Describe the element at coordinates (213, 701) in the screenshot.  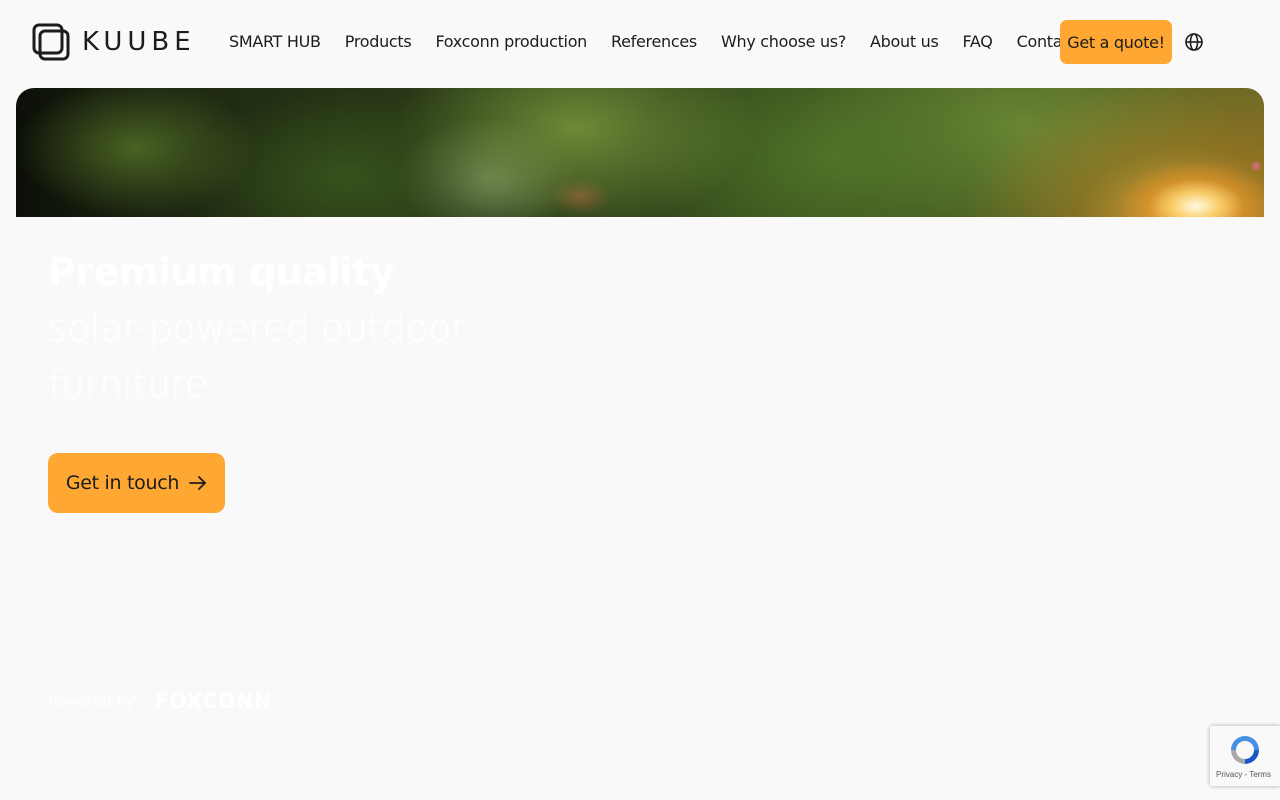
I see `foxconn-logo: FOXCONN` at that location.